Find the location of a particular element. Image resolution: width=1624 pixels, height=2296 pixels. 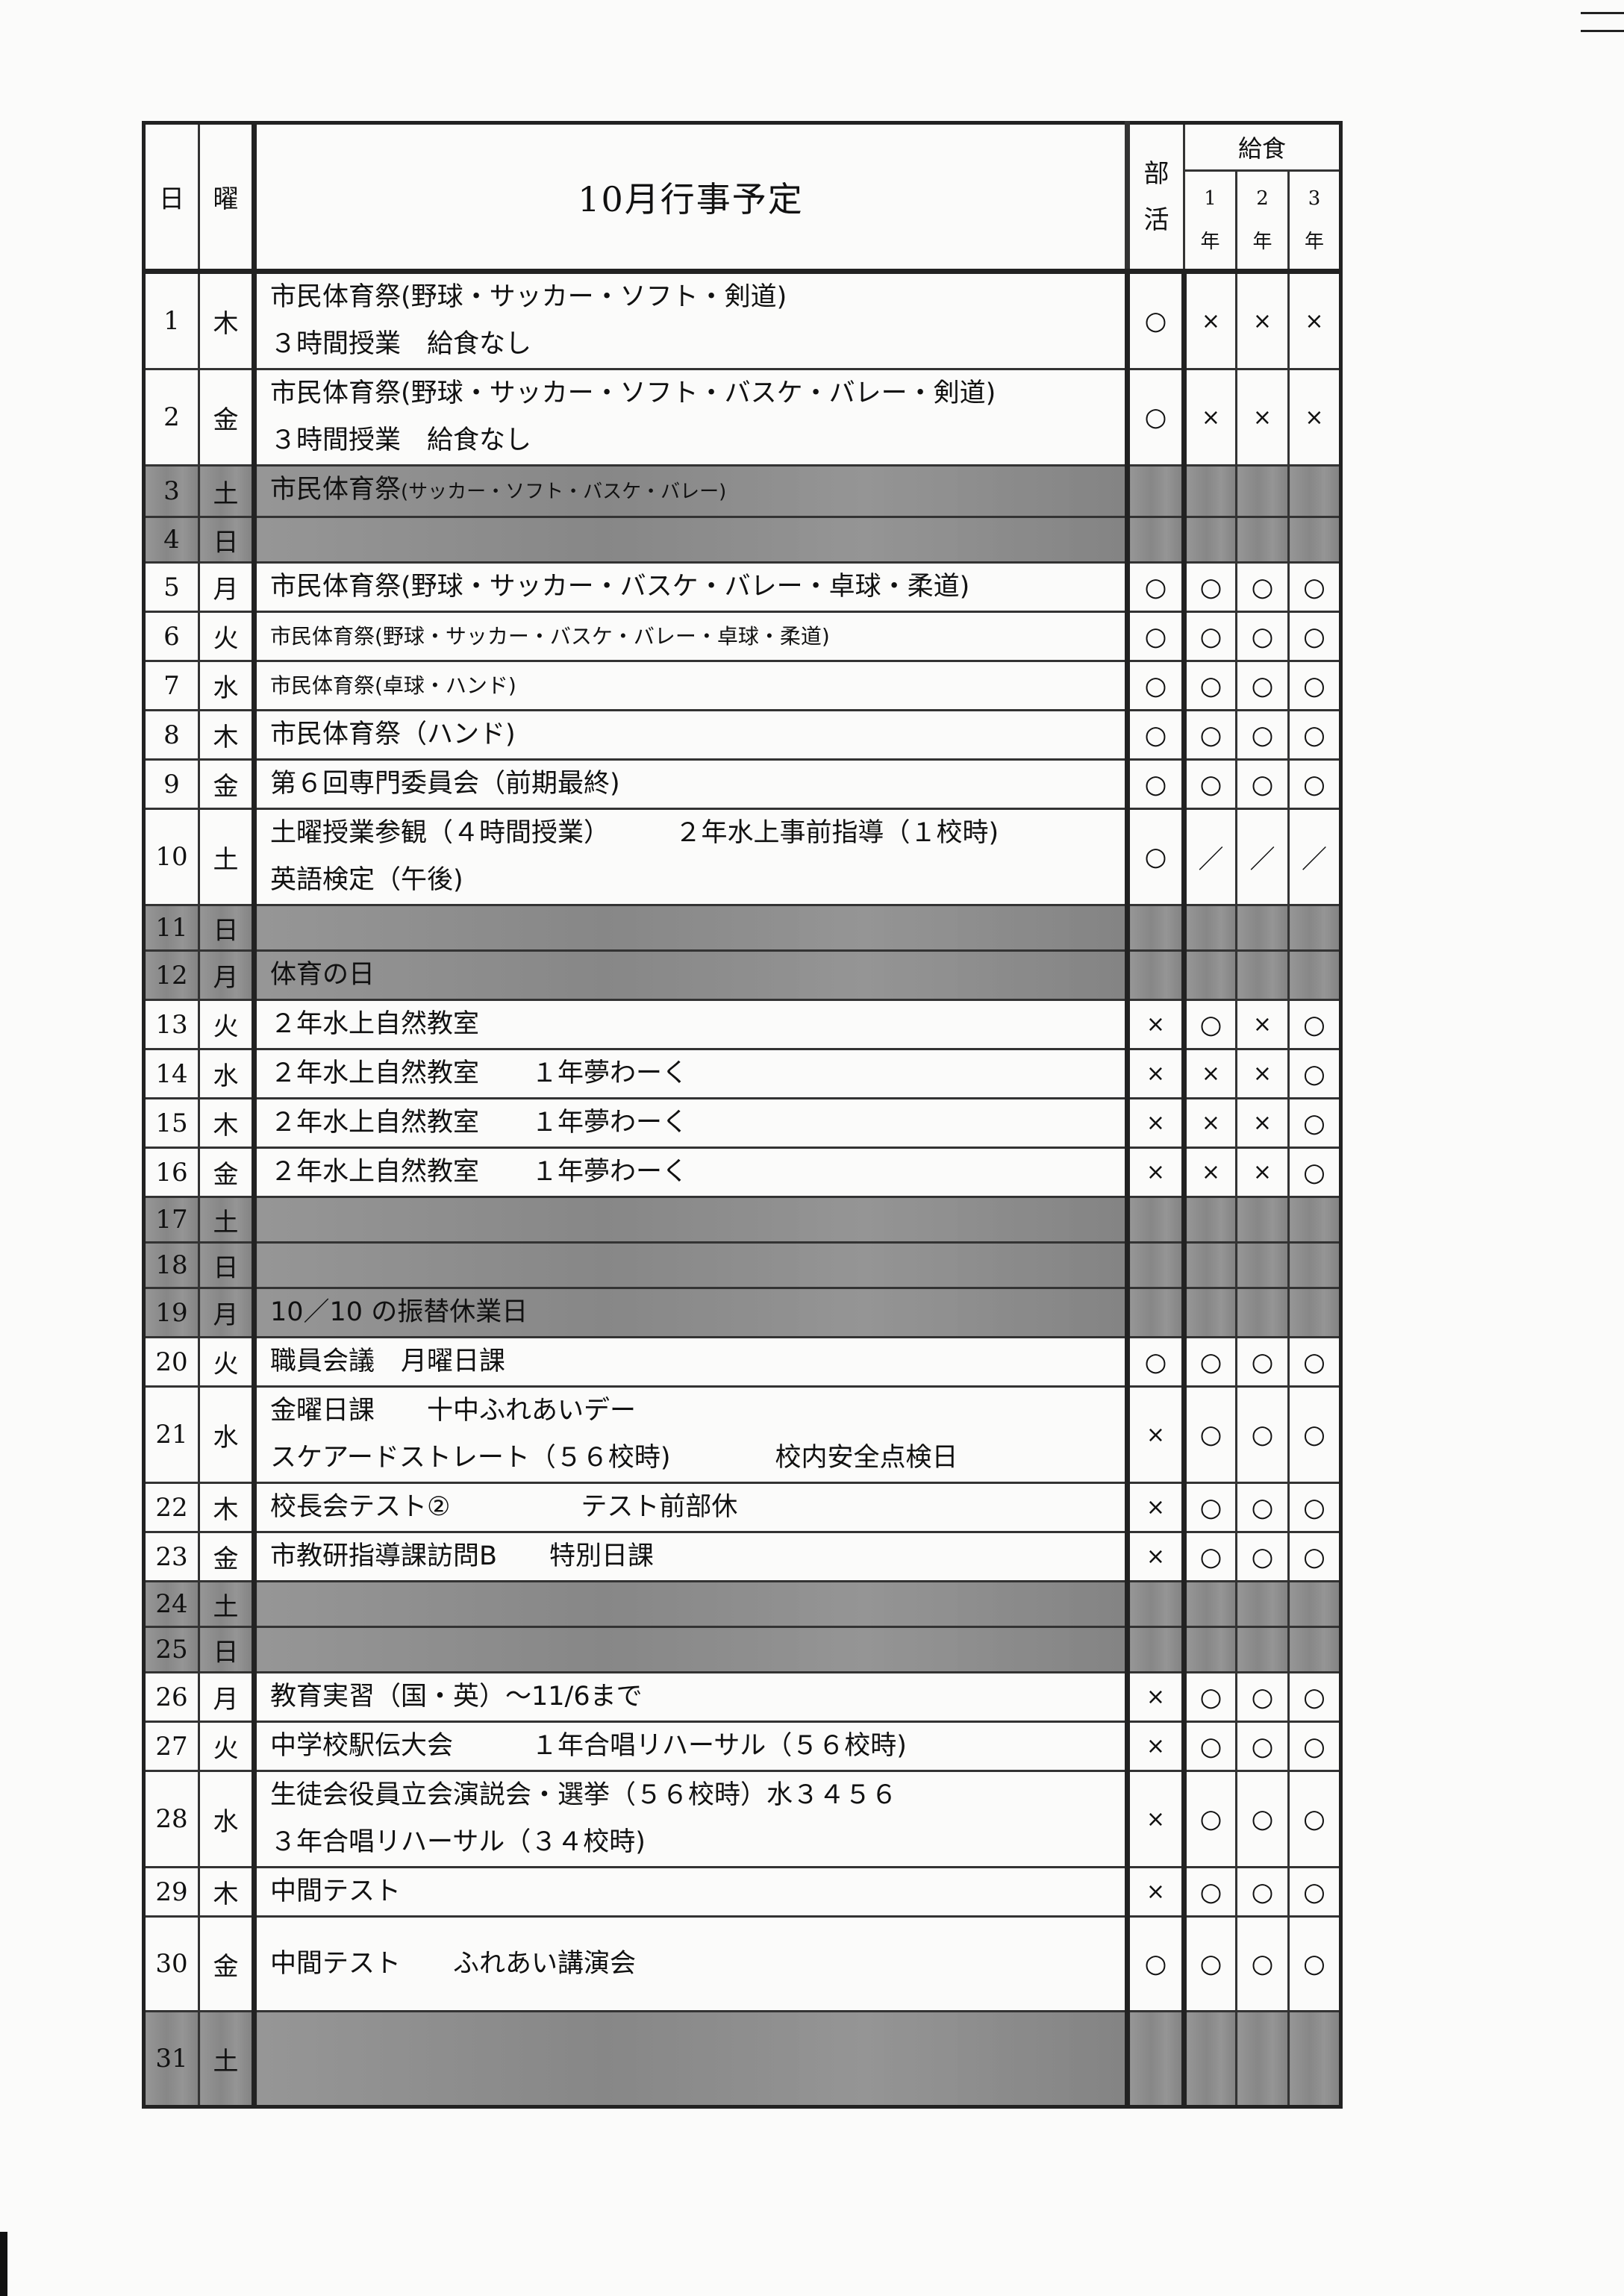

schedule-row: 7 水市民体育祭(卓球・ハンド) ○ ○ ○ ○ is located at coordinates (742, 685).